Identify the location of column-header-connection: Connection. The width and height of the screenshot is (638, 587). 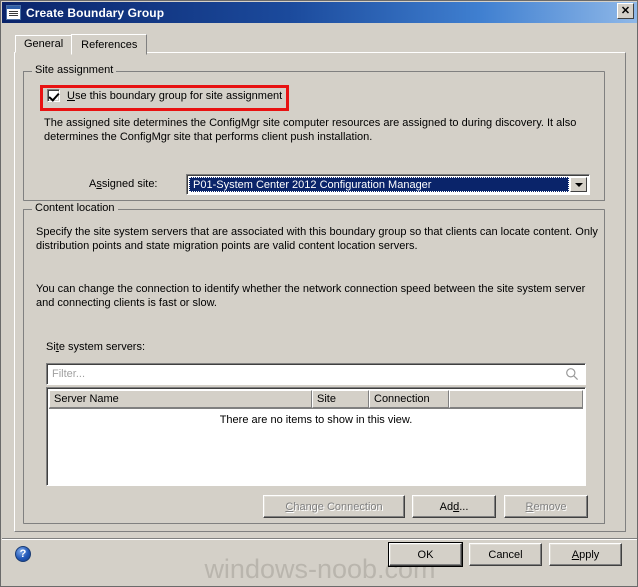
(409, 399).